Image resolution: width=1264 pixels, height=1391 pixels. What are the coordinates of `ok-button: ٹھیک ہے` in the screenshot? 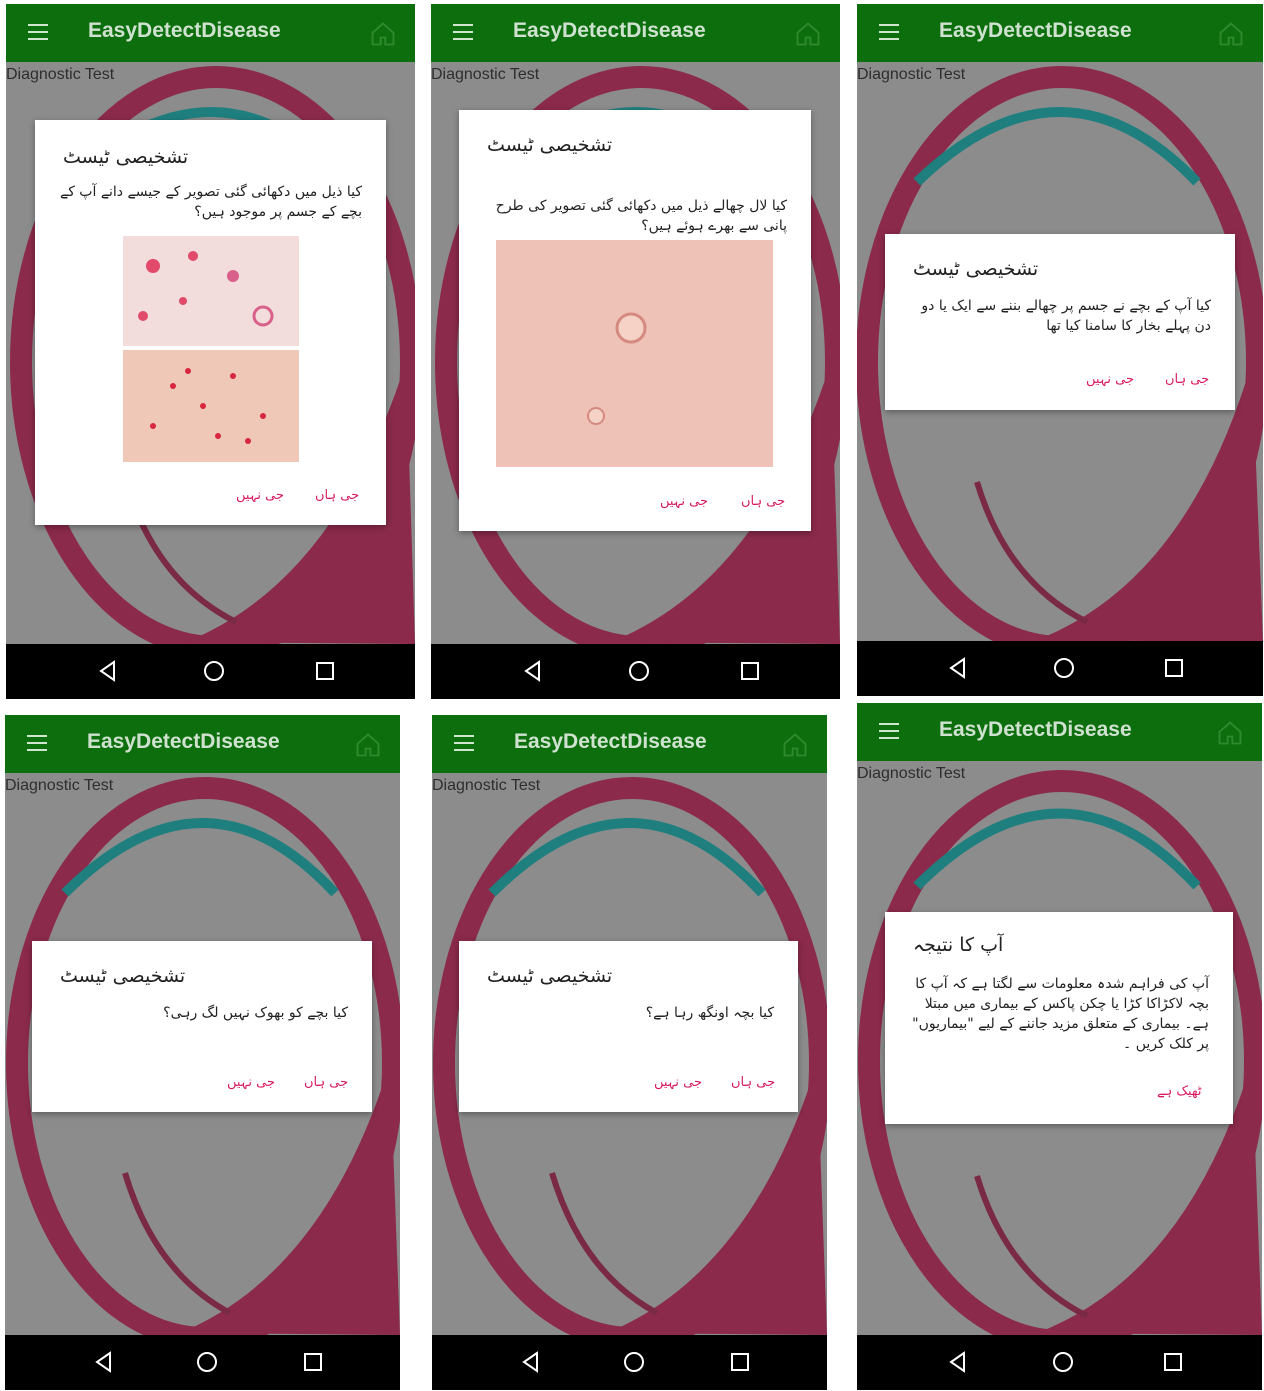 It's located at (1179, 1091).